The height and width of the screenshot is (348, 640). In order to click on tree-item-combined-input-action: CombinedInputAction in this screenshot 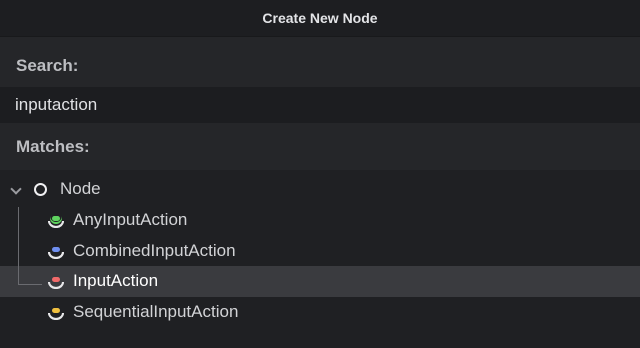, I will do `click(320, 251)`.